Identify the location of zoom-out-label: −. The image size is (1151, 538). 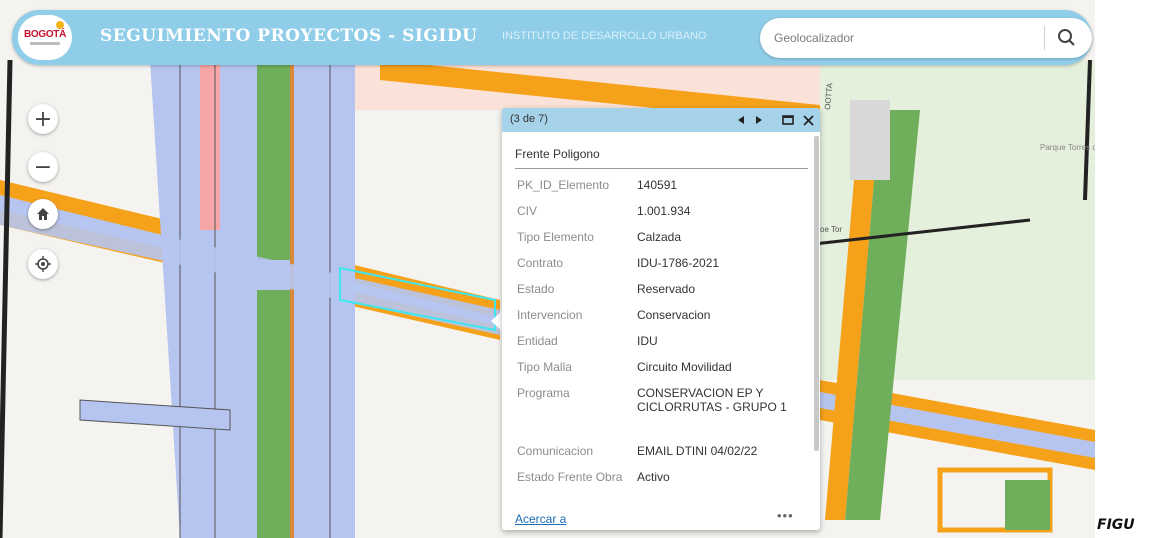
(43, 167).